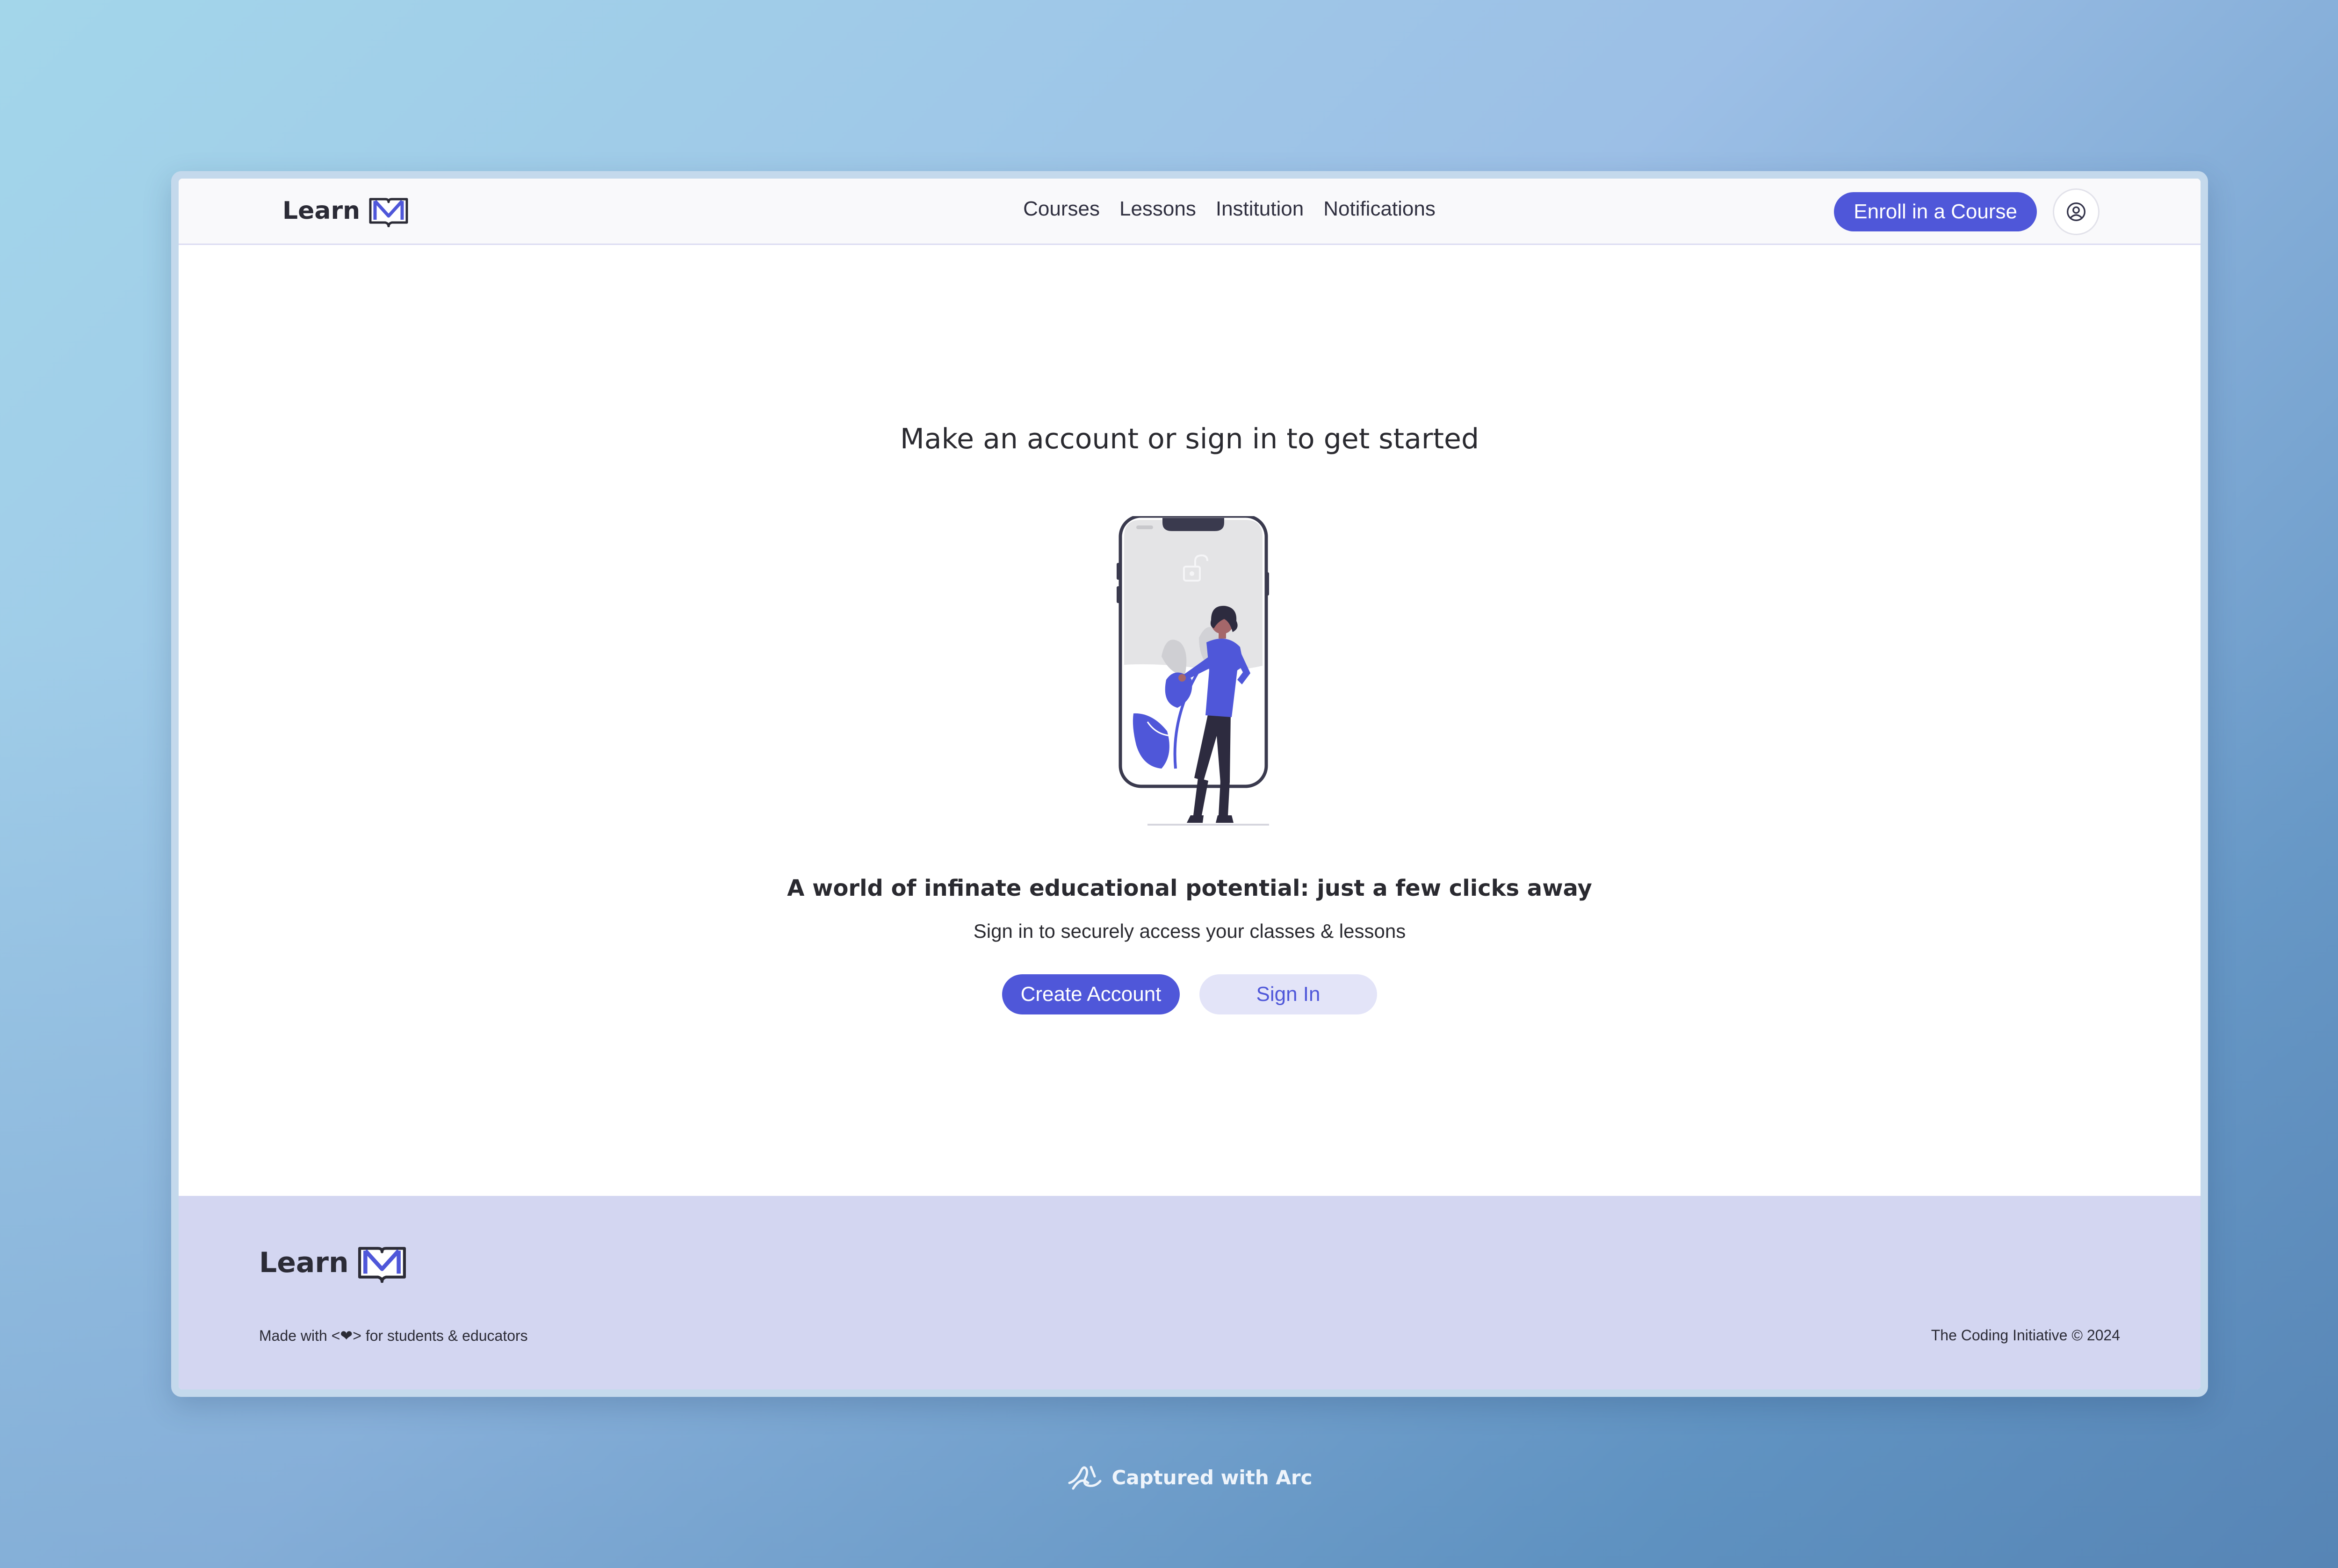  Describe the element at coordinates (1085, 1478) in the screenshot. I see `arc-logo-icon` at that location.